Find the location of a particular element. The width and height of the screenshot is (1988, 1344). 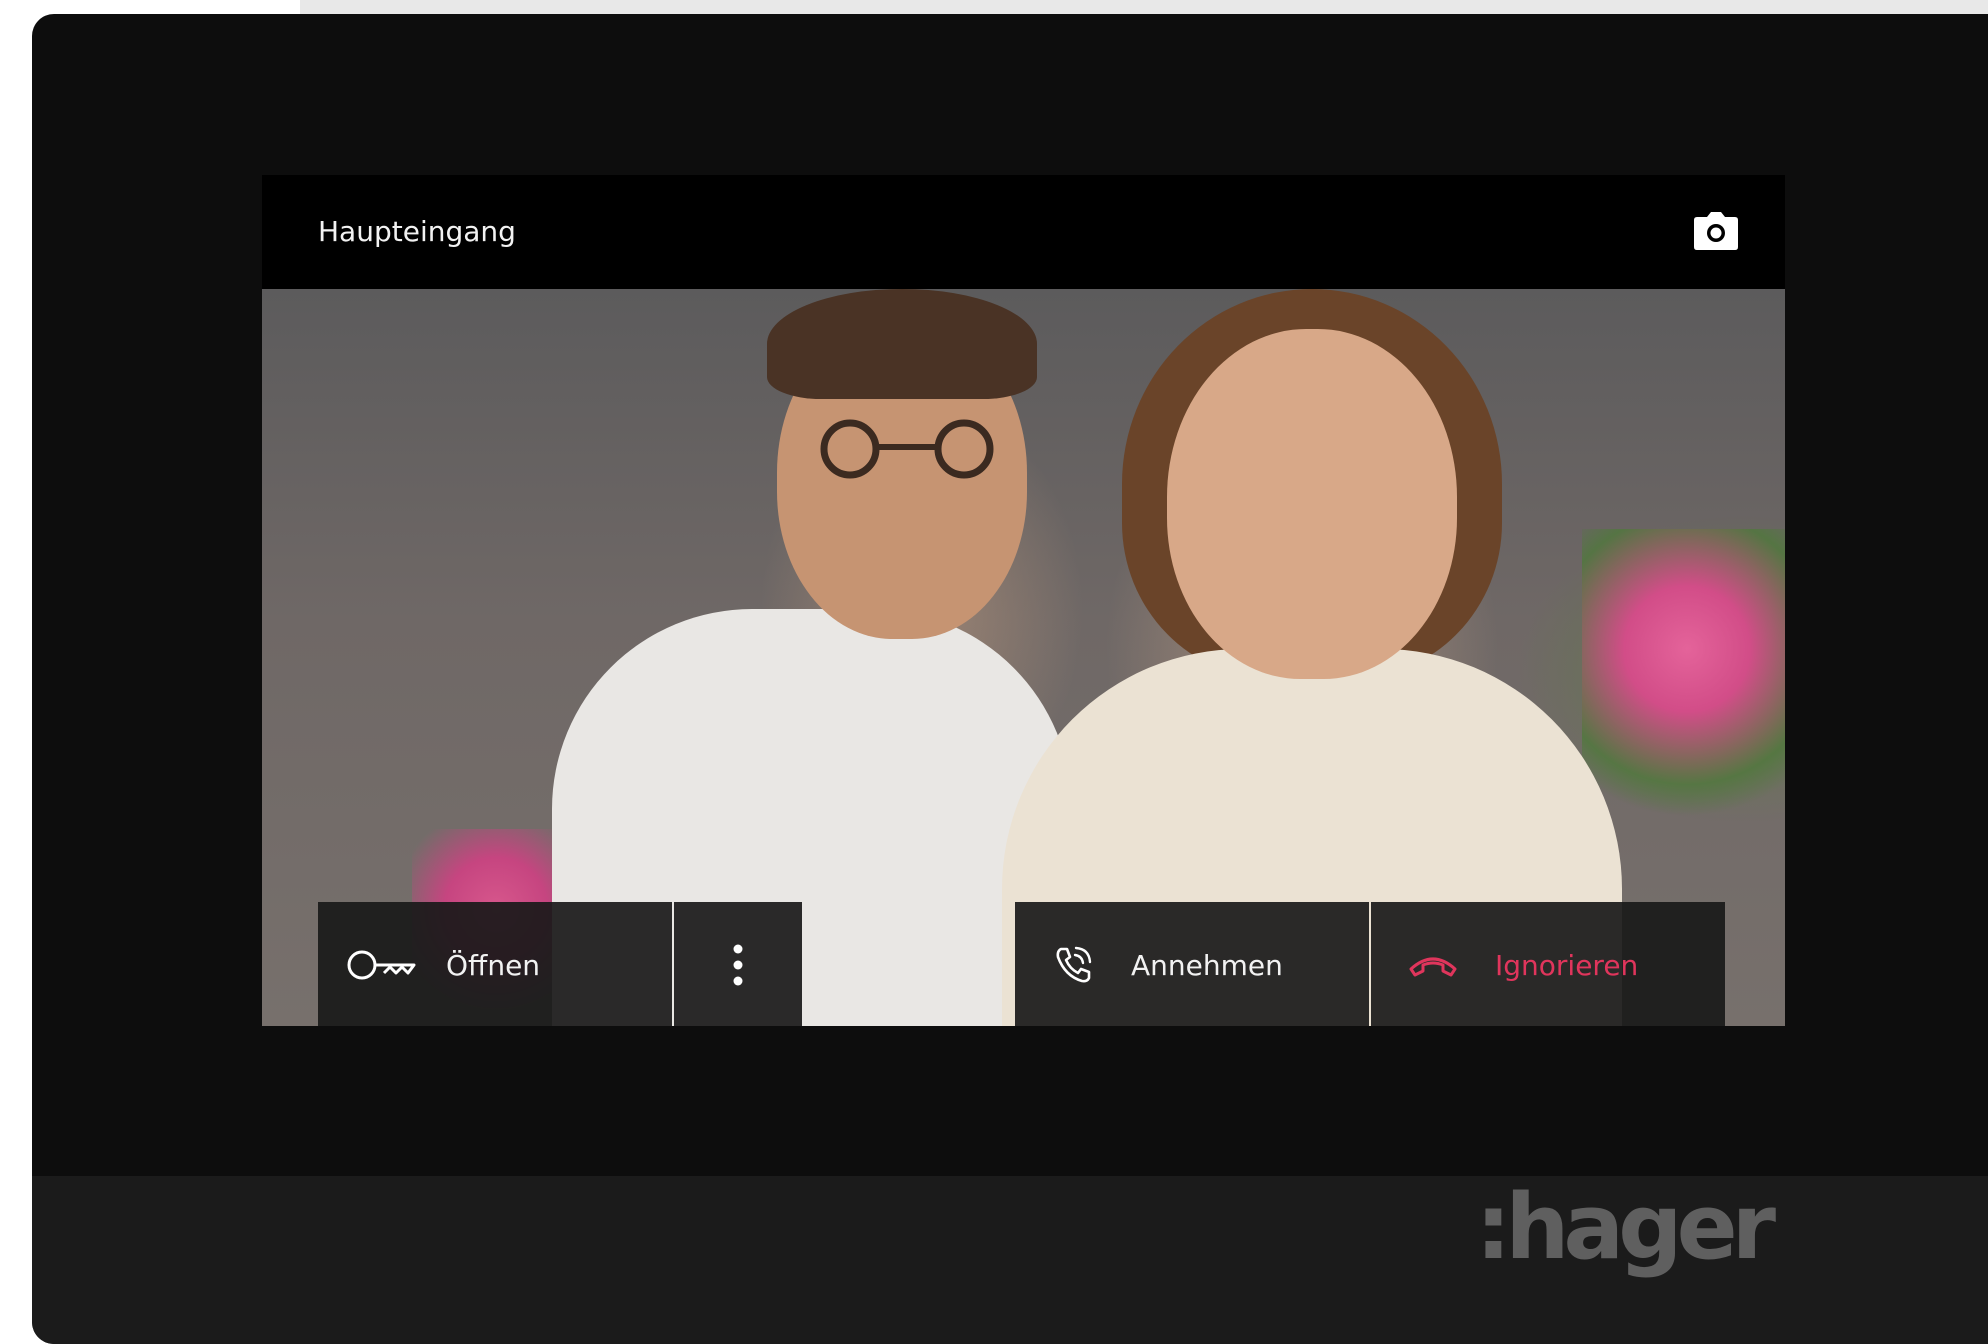

flowers-right is located at coordinates (1683, 679).